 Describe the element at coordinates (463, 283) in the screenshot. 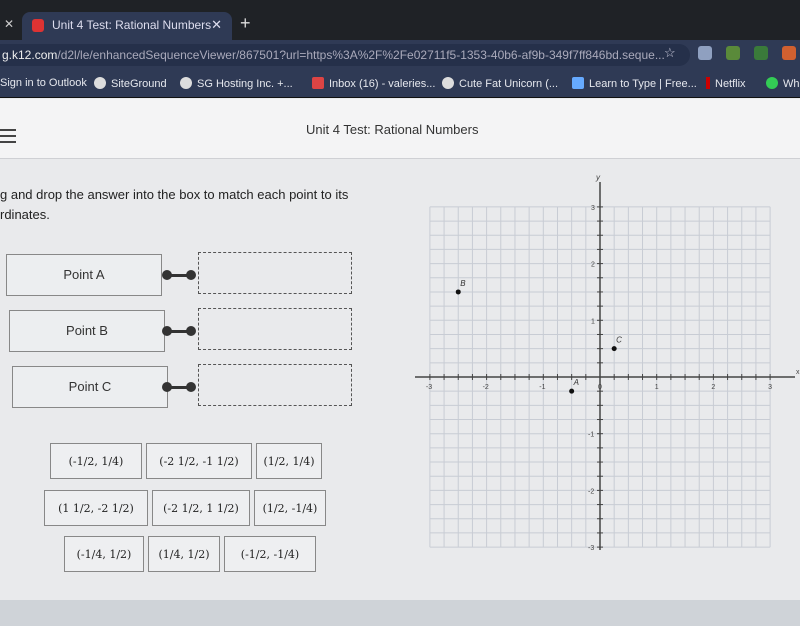

I see `point-label-B: B` at that location.